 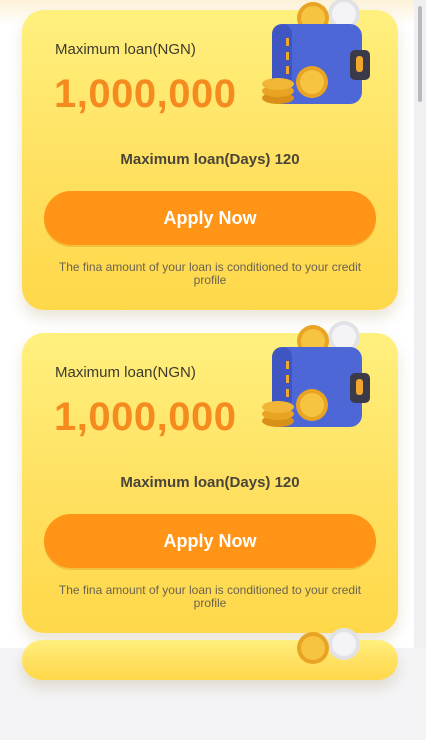 What do you see at coordinates (420, 54) in the screenshot?
I see `scrollbar-thumb` at bounding box center [420, 54].